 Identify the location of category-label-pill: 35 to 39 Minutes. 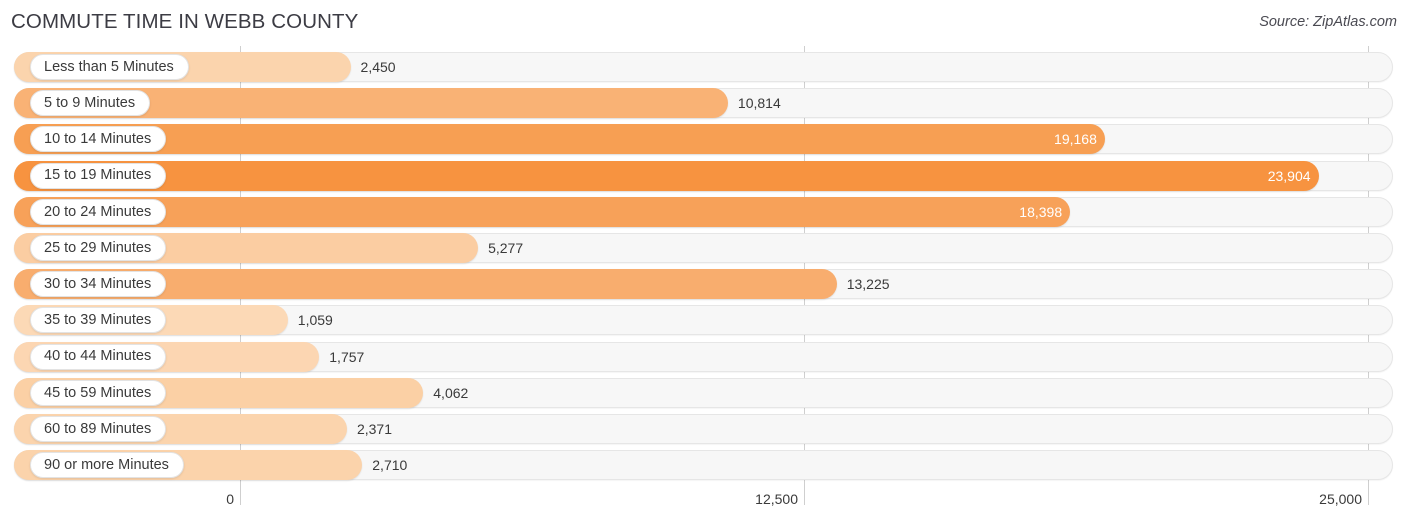
(98, 320).